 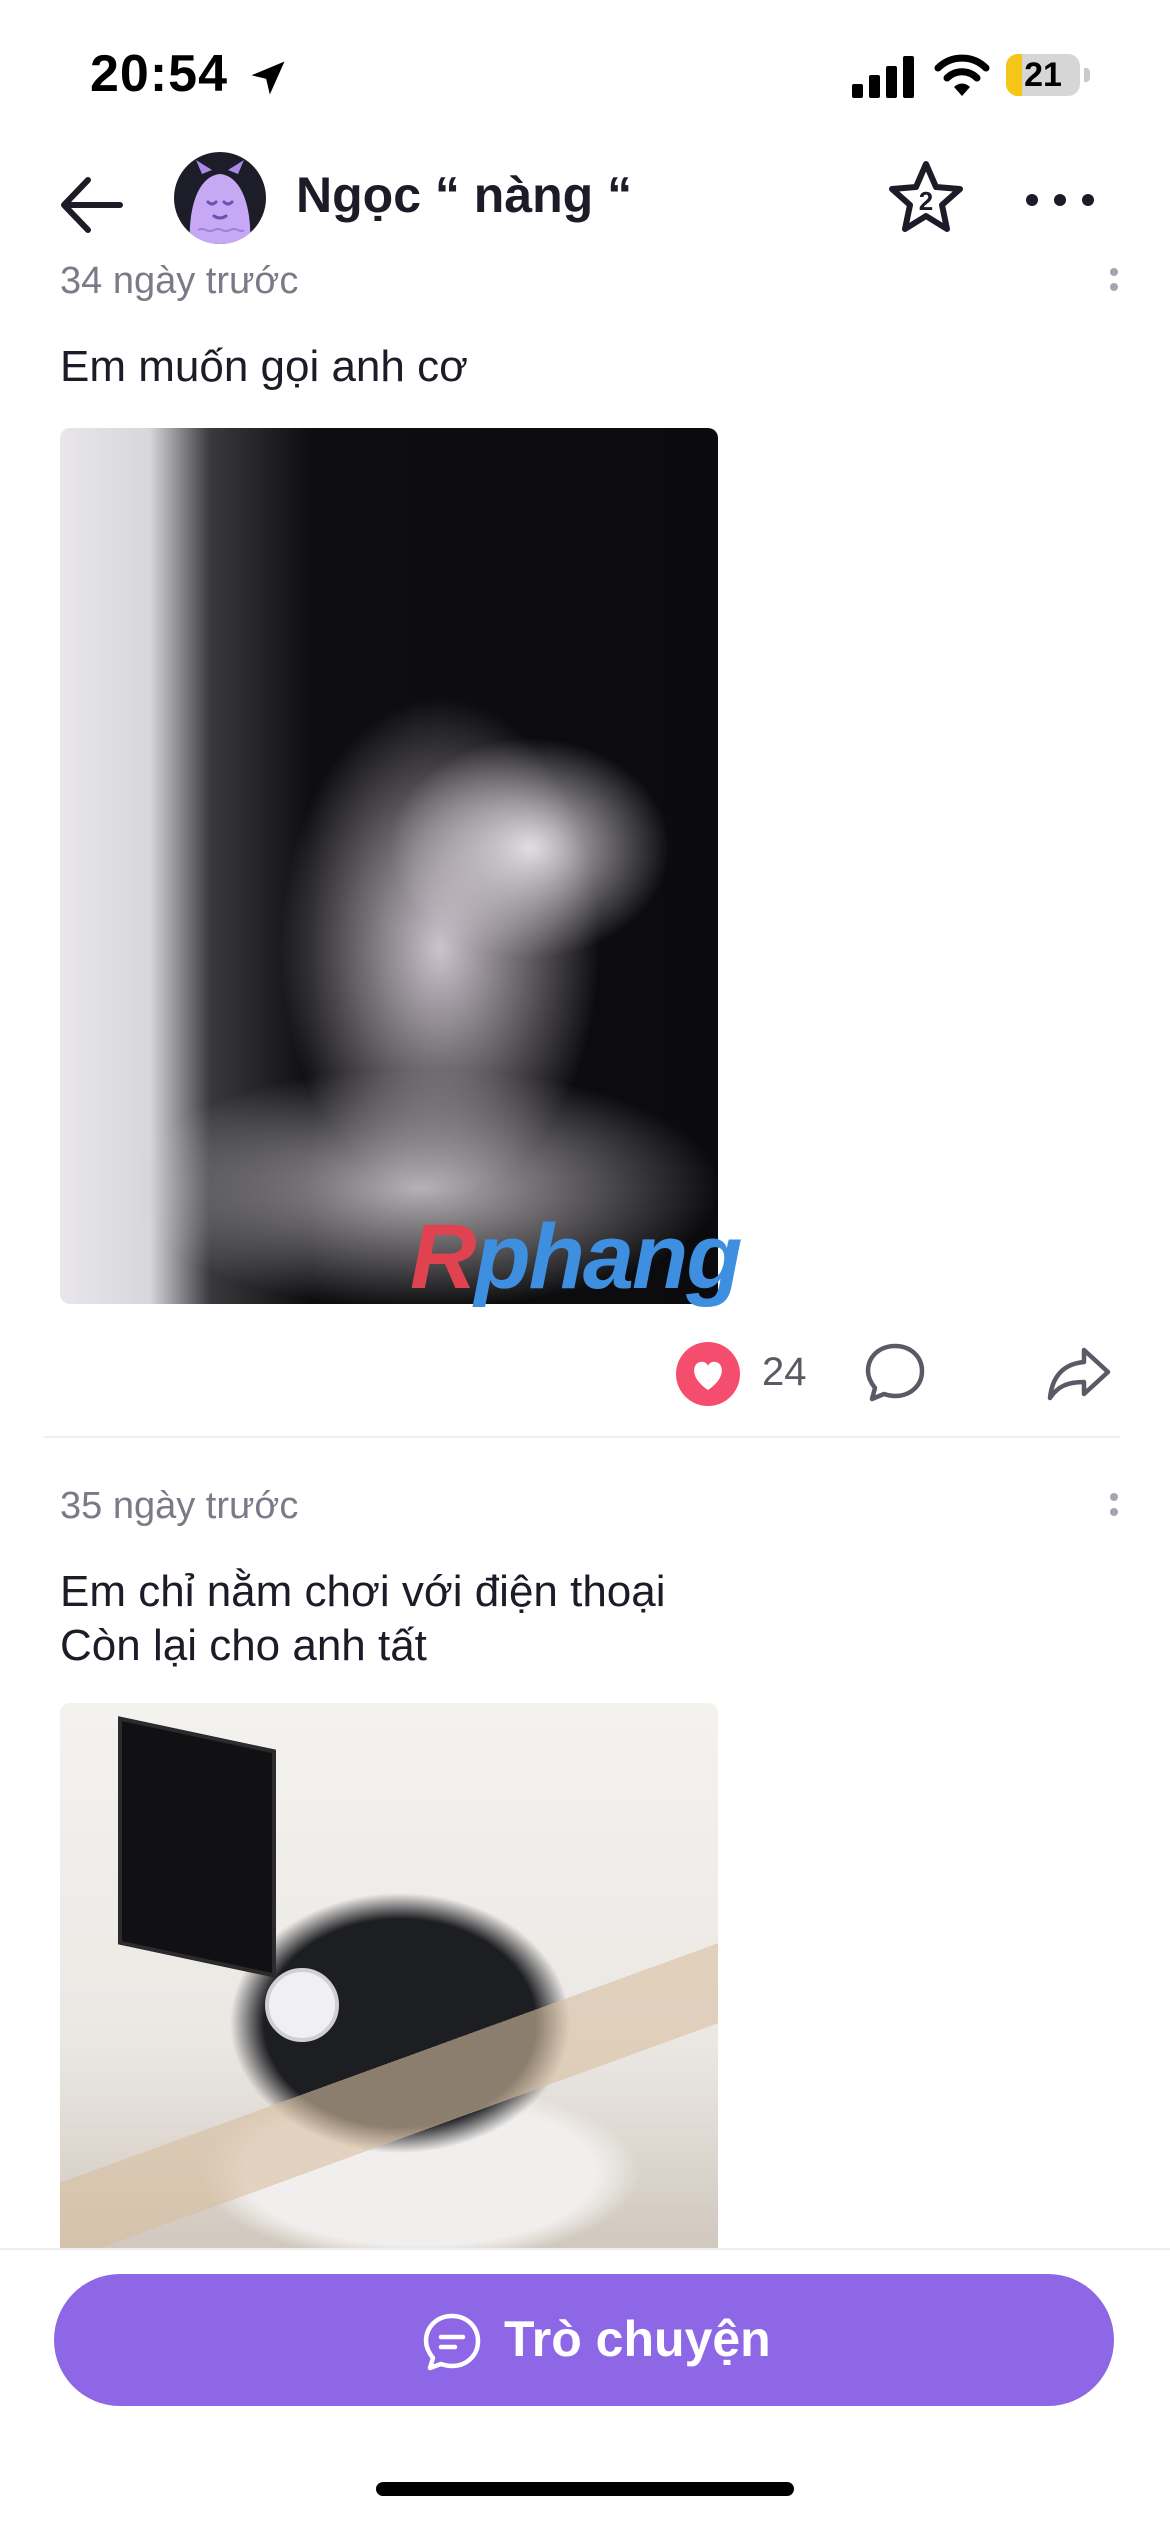 I want to click on star-badge-number: 2, so click(x=926, y=201).